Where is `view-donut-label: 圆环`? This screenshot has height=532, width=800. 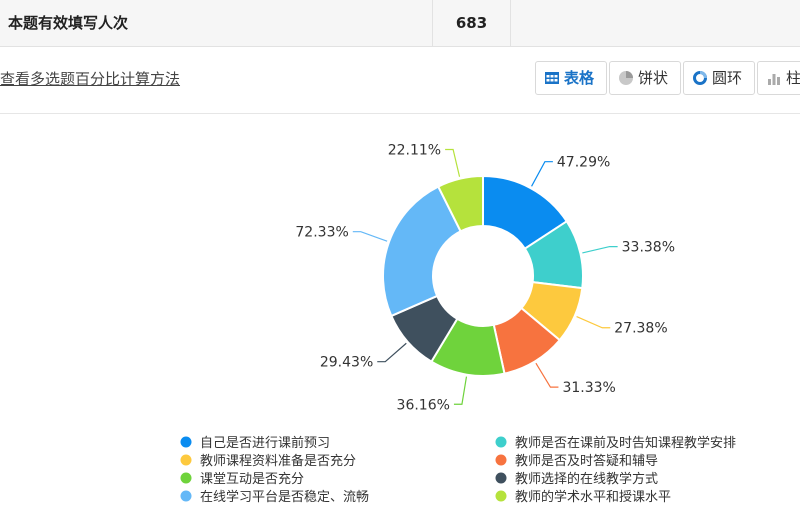 view-donut-label: 圆环 is located at coordinates (727, 78).